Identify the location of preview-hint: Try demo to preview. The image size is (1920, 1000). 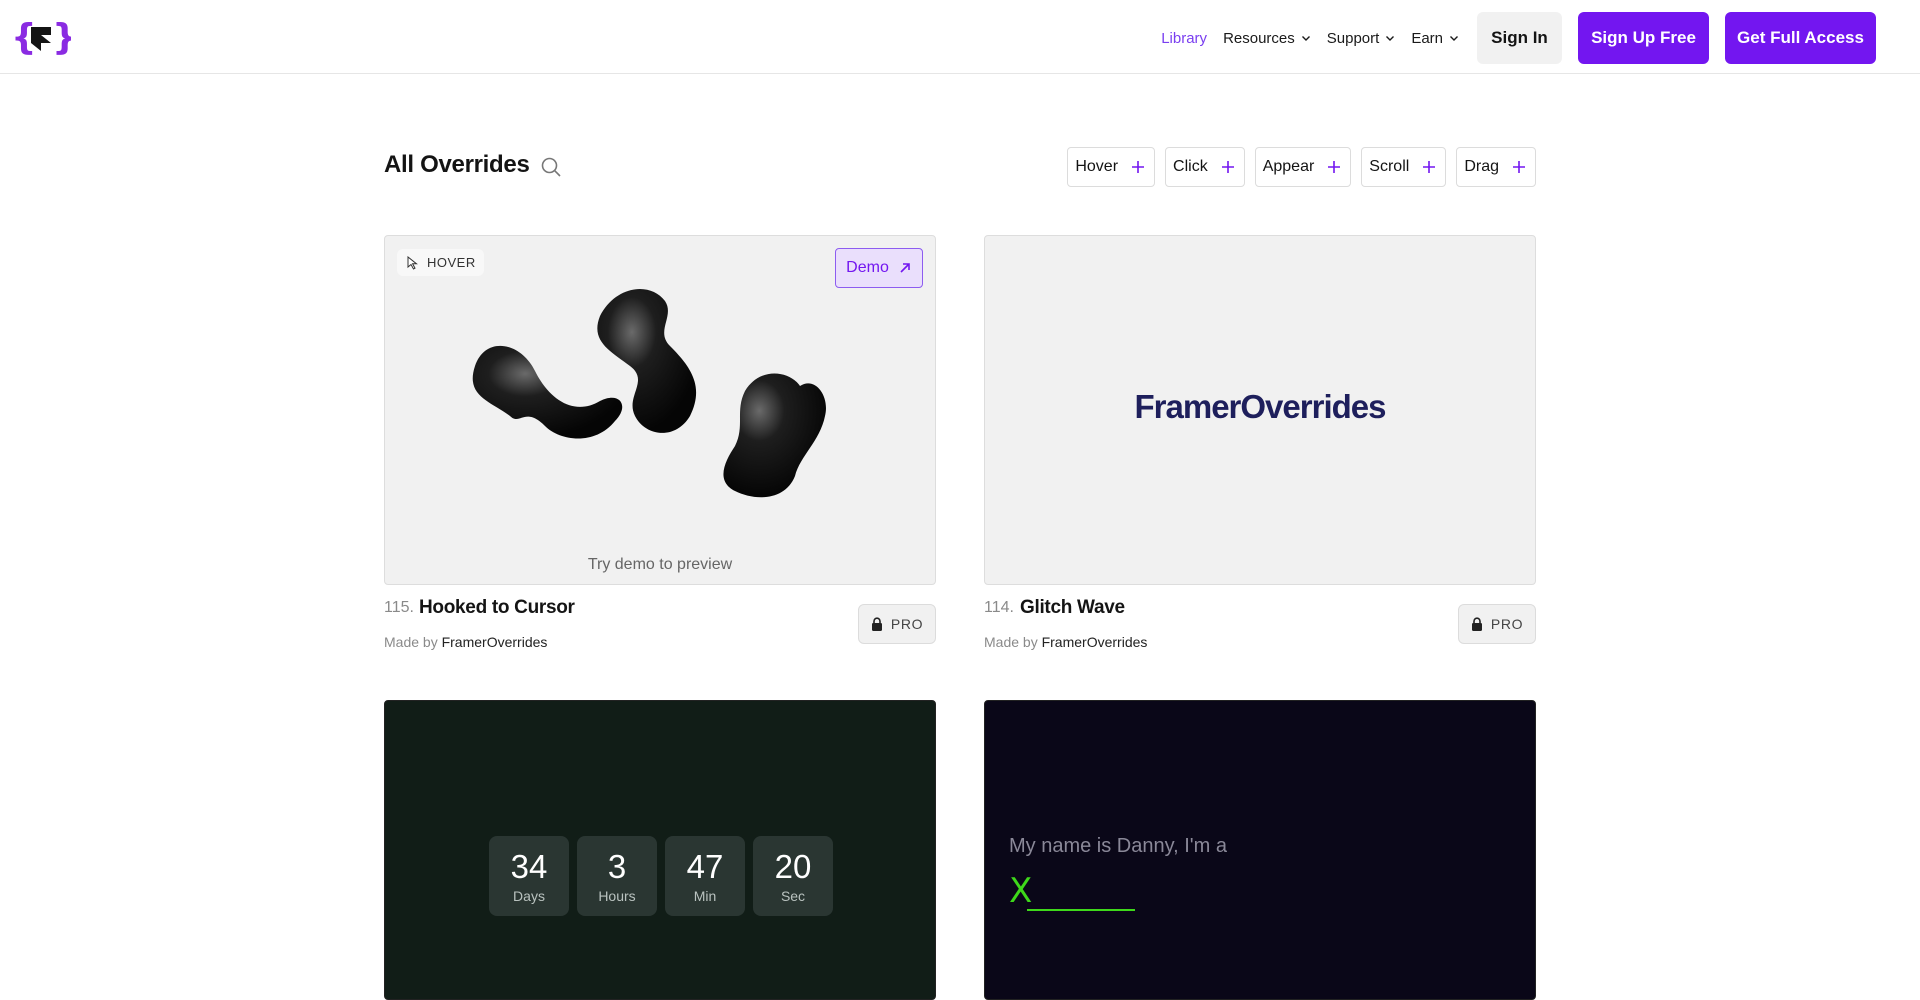
(660, 564).